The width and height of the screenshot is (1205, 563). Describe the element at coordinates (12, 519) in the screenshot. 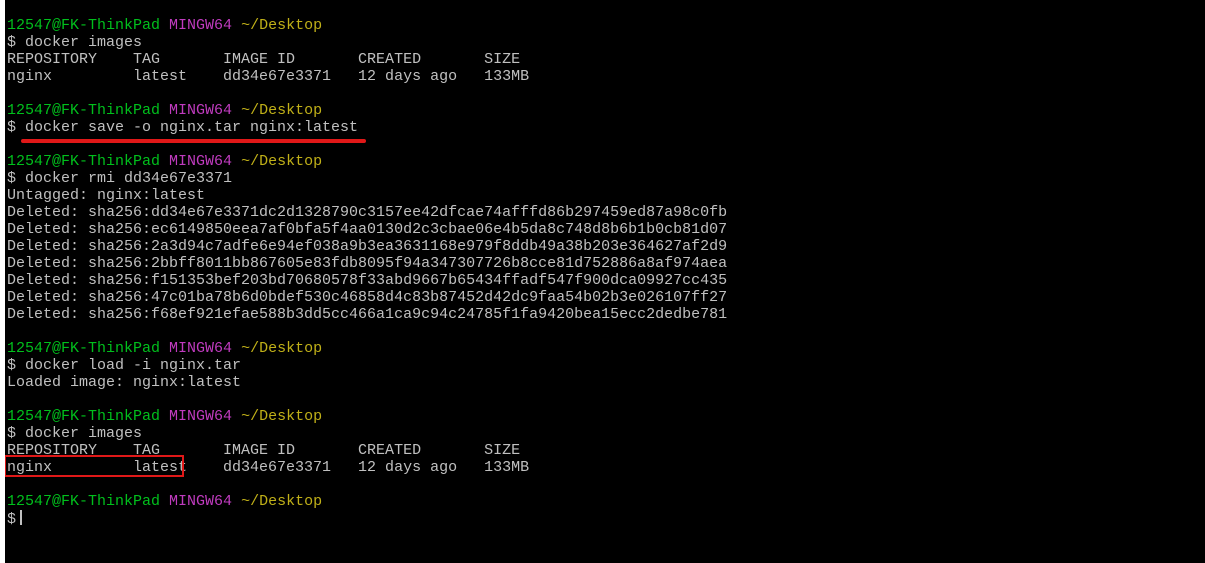

I see `prompt-symbol: $` at that location.